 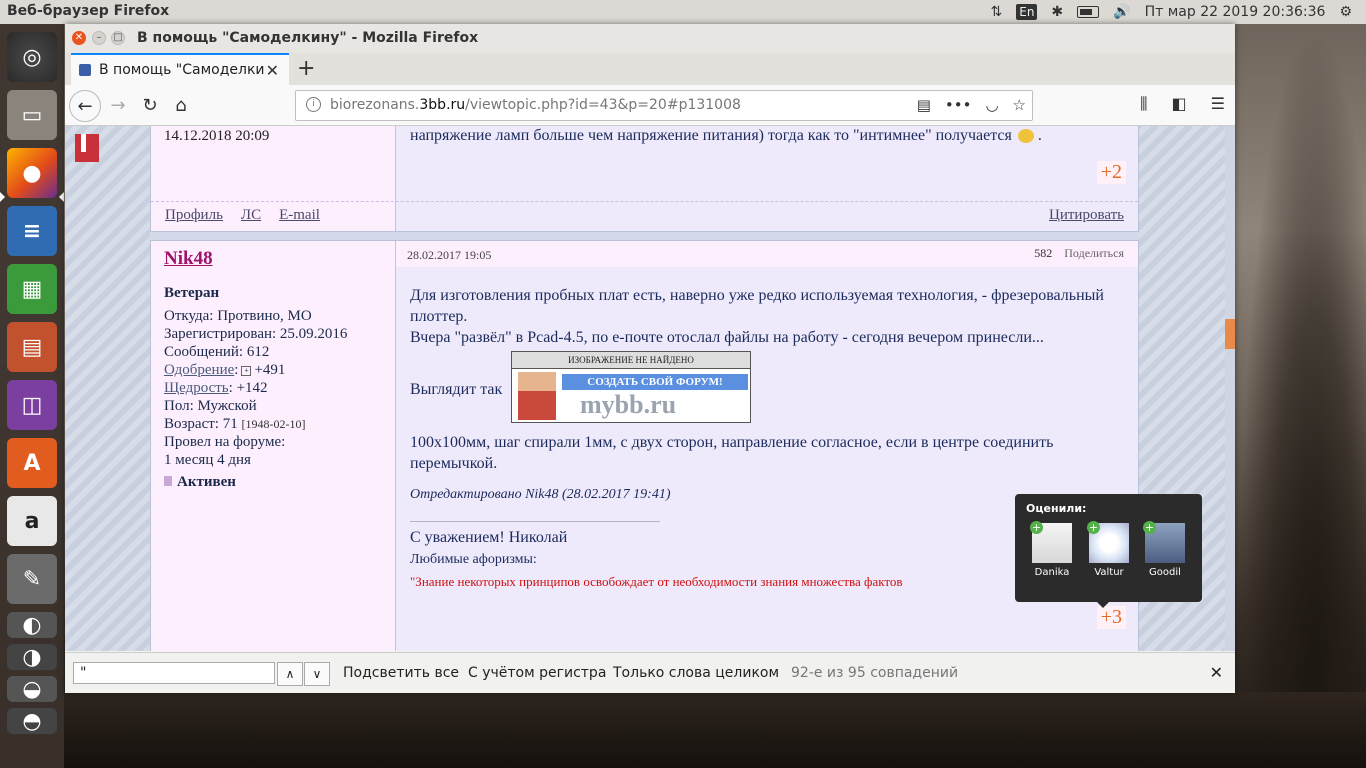 I want to click on profile-link: Профиль, so click(x=194, y=215).